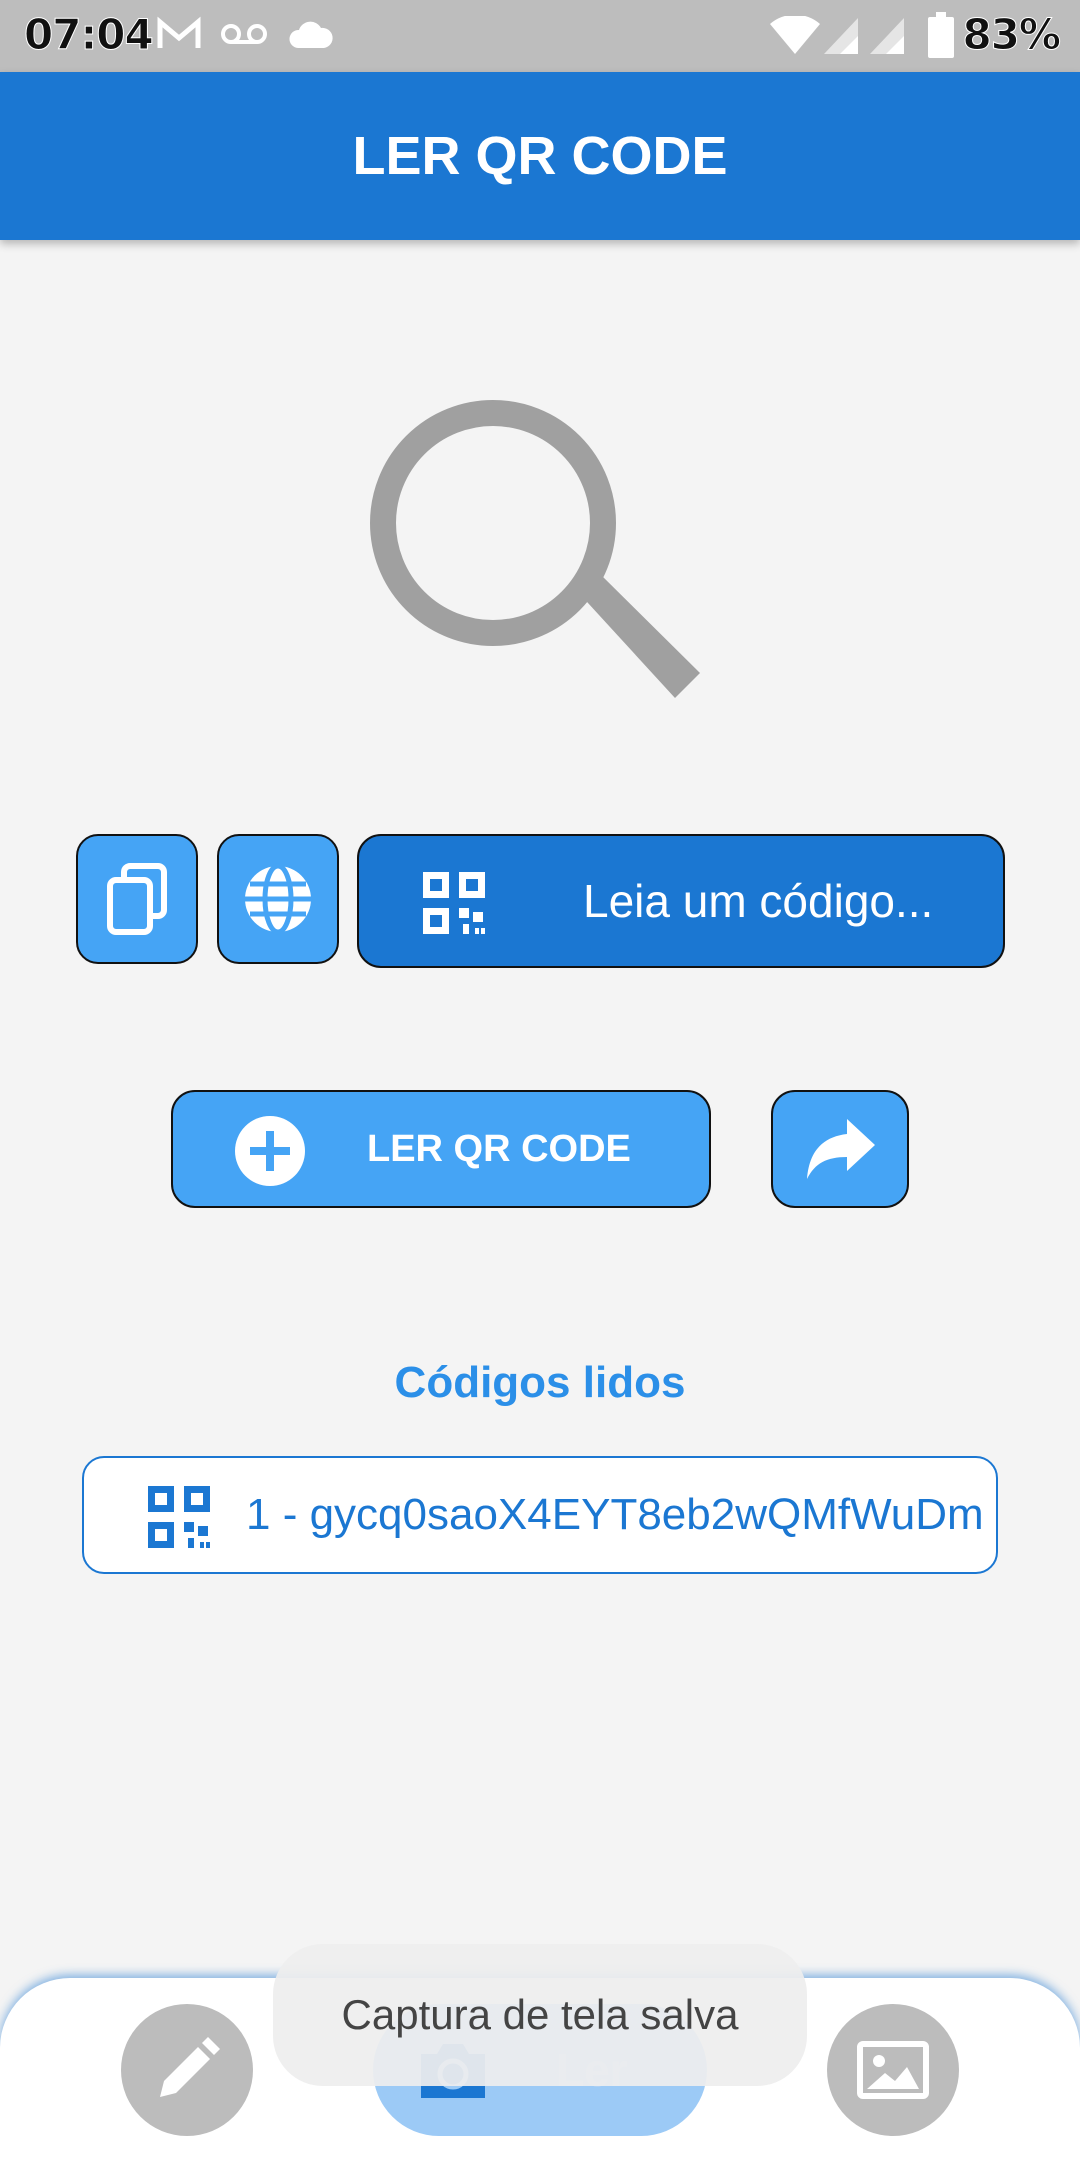 The image size is (1080, 2160). I want to click on copy-icon, so click(137, 899).